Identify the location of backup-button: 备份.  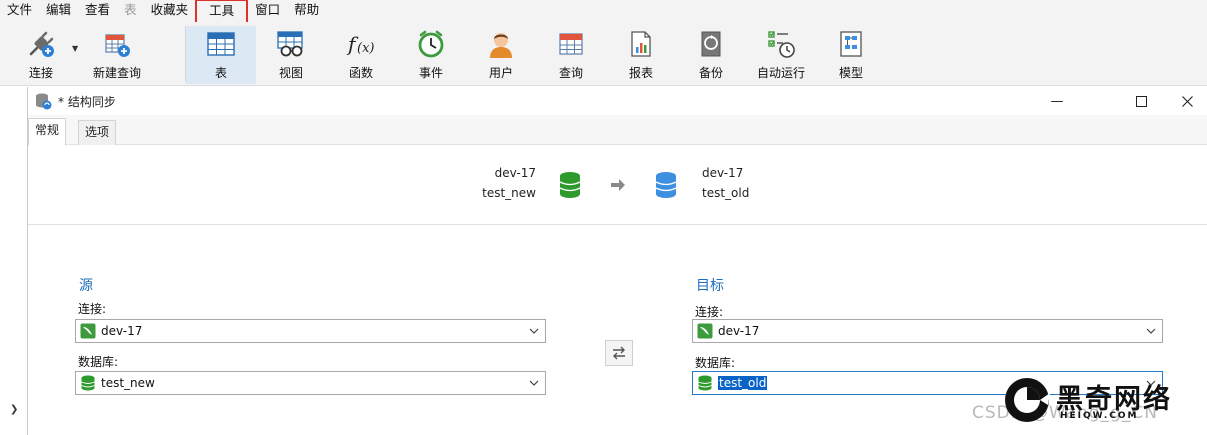
(711, 55).